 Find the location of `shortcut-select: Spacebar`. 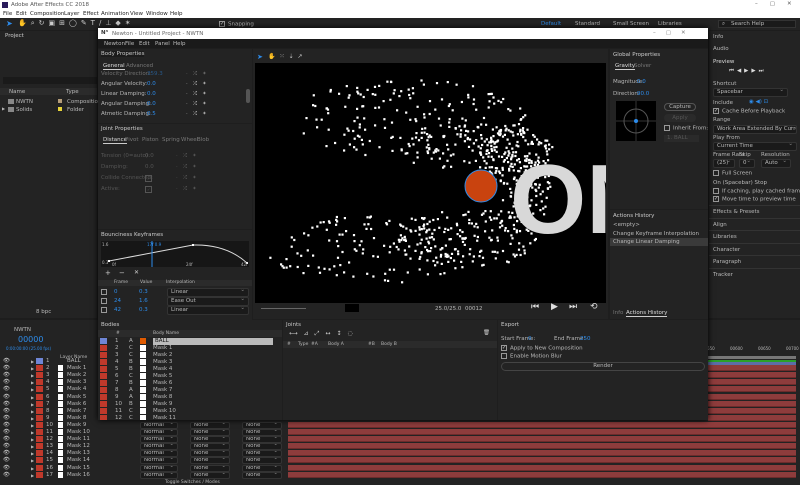

shortcut-select: Spacebar is located at coordinates (750, 92).